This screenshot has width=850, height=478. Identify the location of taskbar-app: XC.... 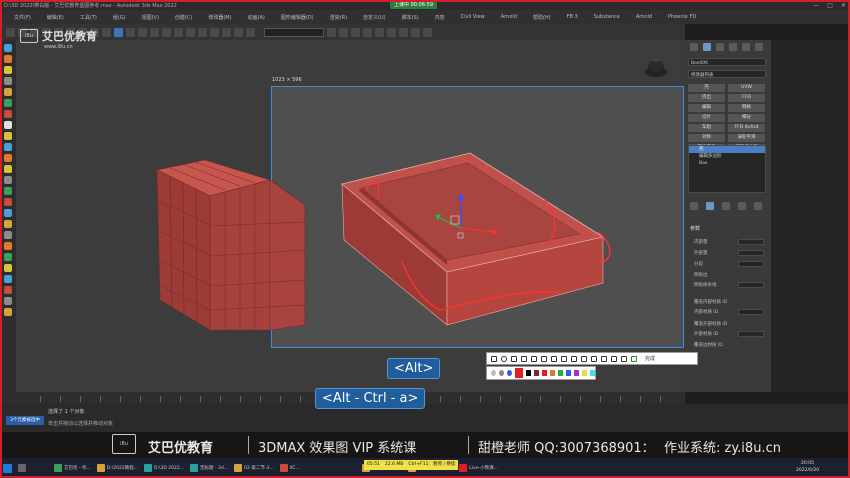
(290, 468).